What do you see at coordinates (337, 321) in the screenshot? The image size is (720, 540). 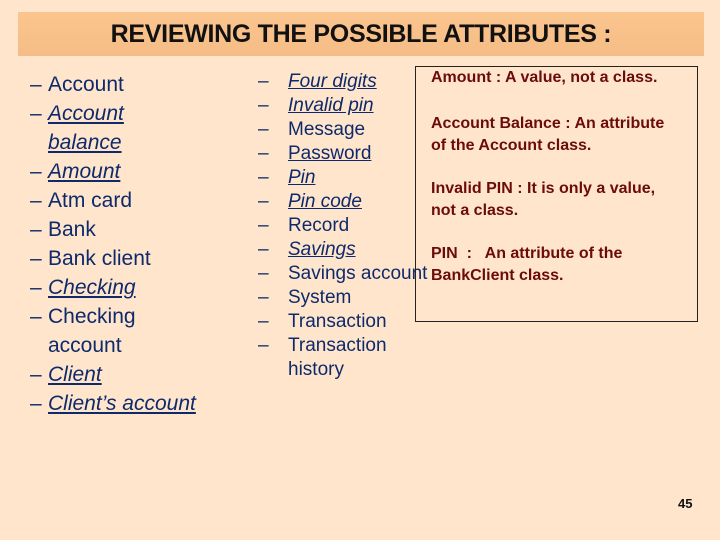 I see `list-item-text: Transaction` at bounding box center [337, 321].